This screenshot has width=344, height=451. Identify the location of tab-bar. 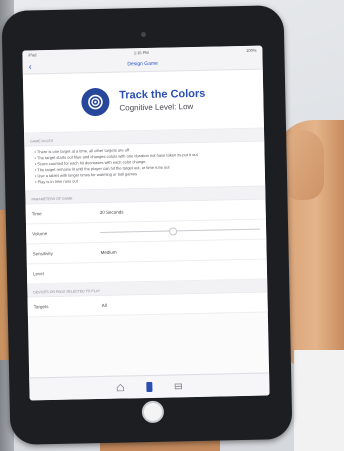
(149, 386).